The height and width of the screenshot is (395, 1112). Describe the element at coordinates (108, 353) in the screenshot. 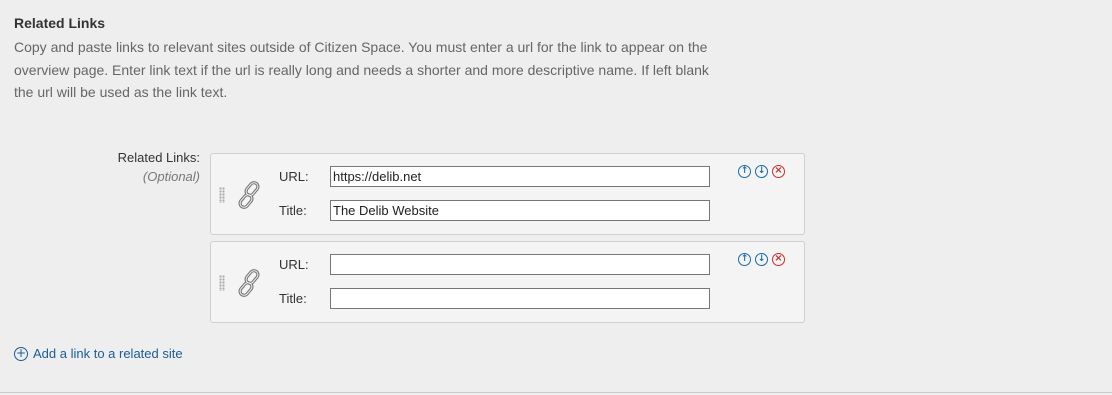

I see `add-link-label: Add a link to a related site` at that location.